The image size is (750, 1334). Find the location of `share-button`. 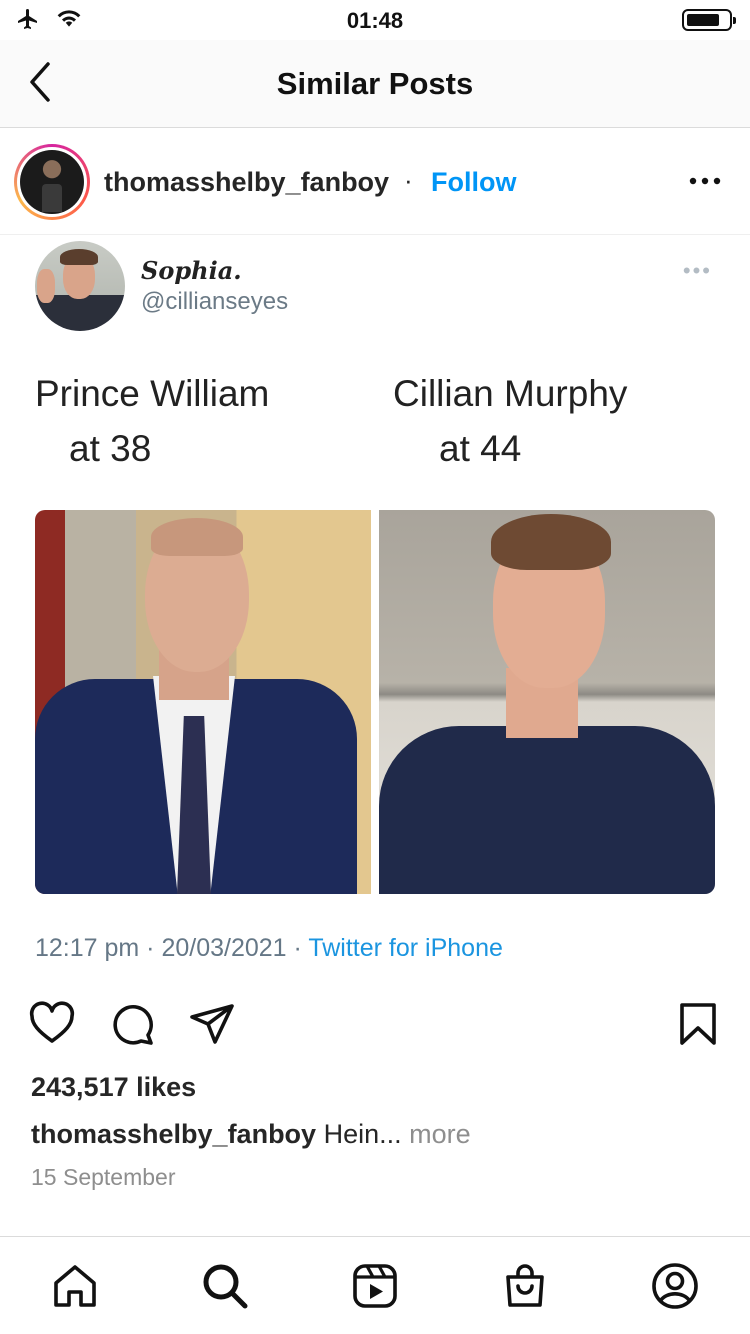

share-button is located at coordinates (212, 1024).